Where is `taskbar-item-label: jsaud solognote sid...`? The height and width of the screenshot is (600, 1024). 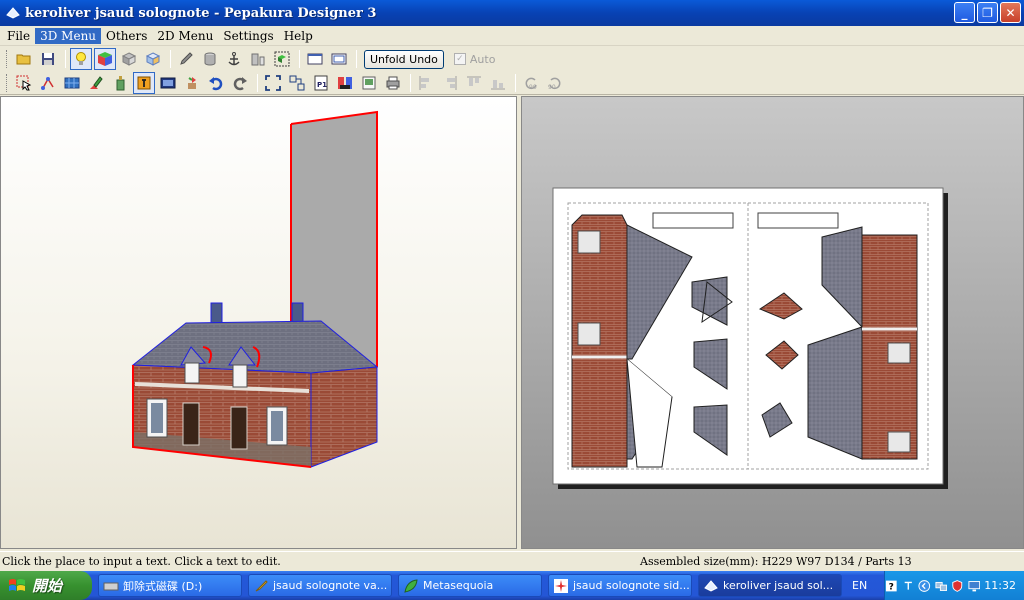 taskbar-item-label: jsaud solognote sid... is located at coordinates (631, 585).